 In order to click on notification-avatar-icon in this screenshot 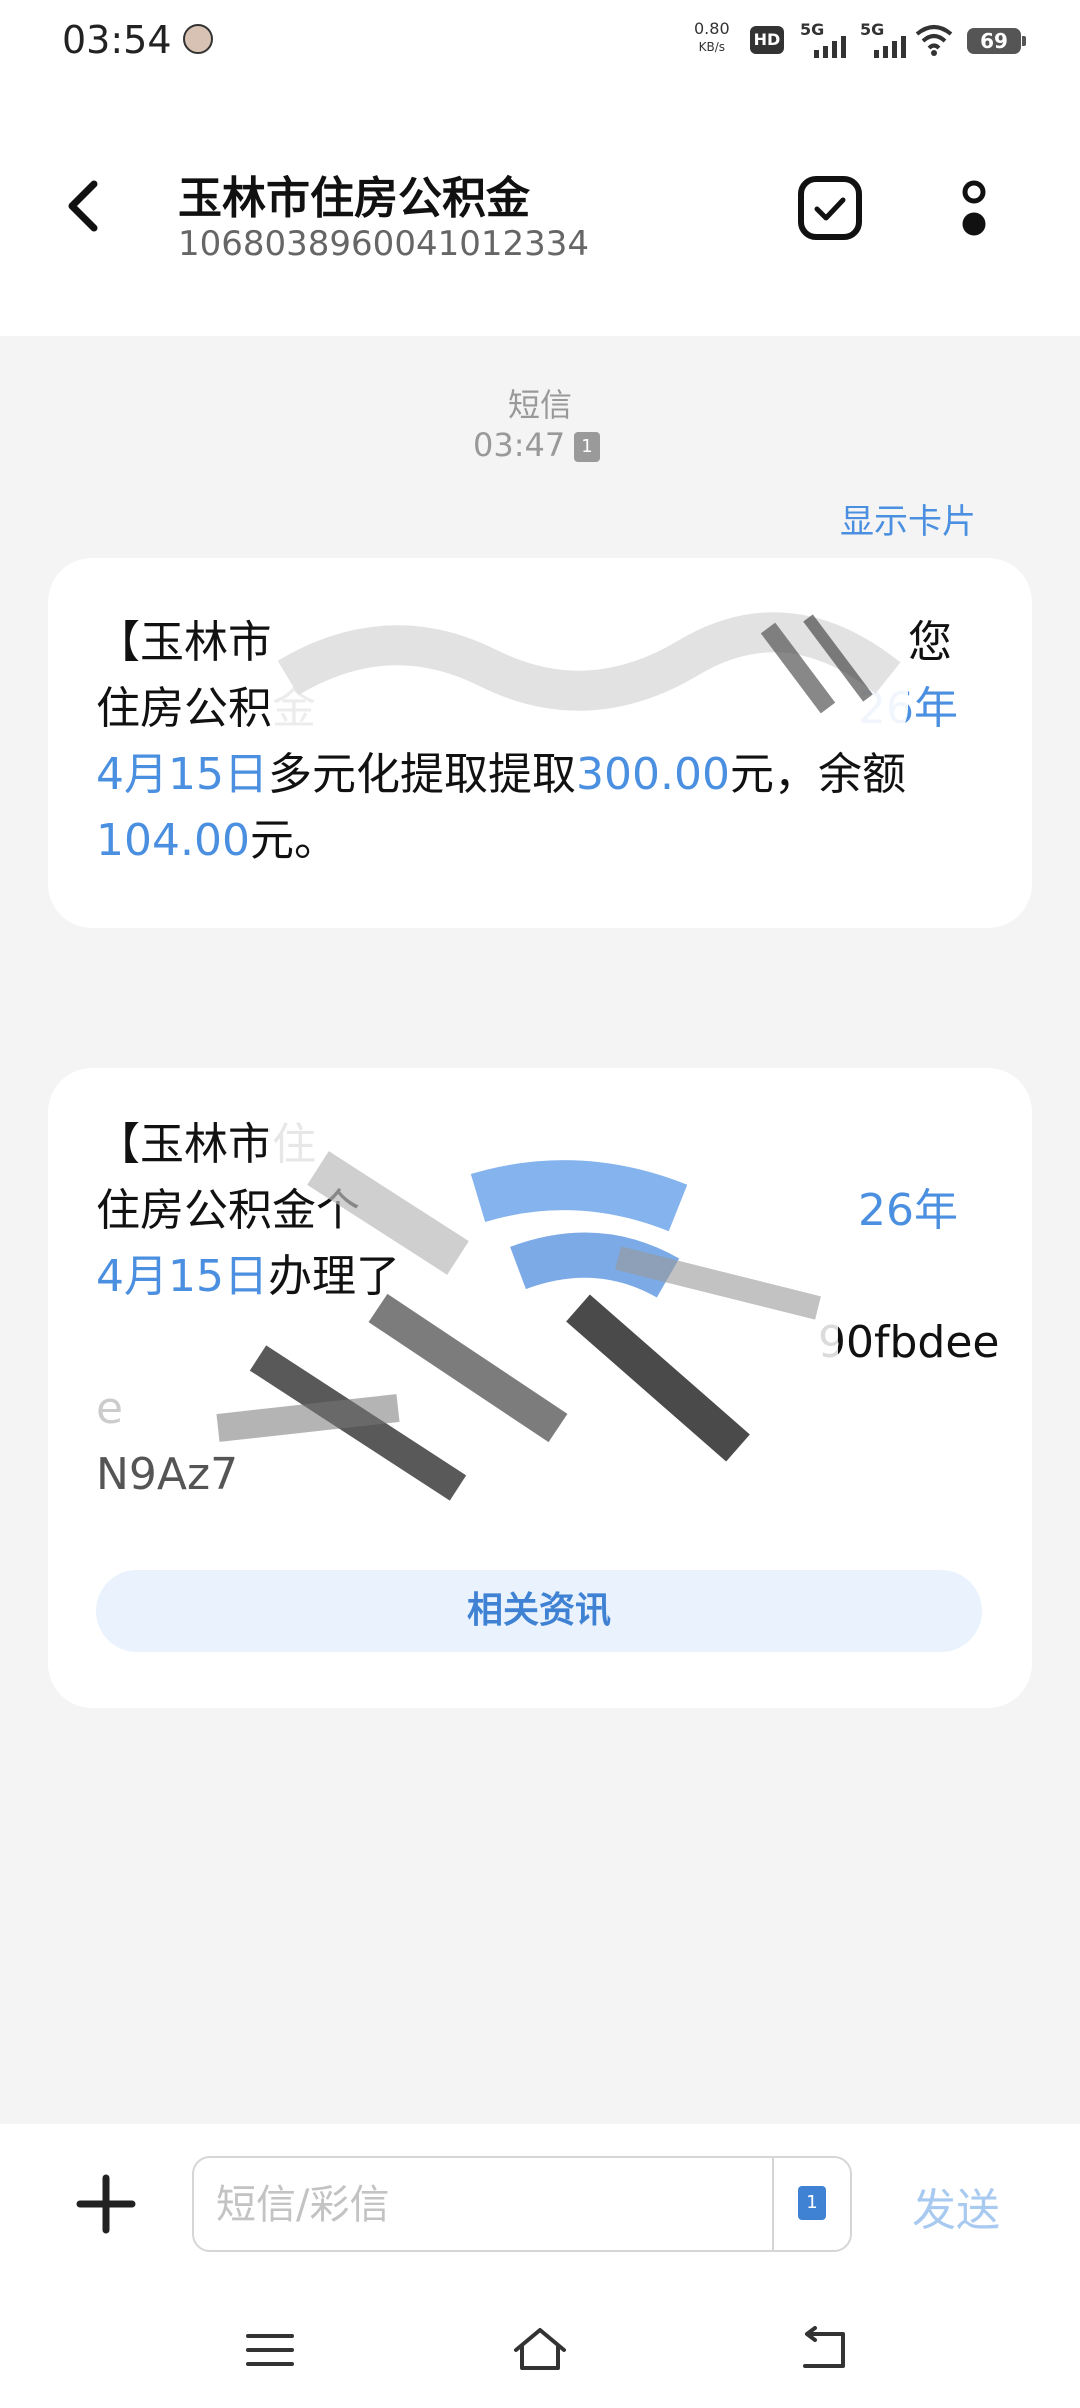, I will do `click(198, 39)`.